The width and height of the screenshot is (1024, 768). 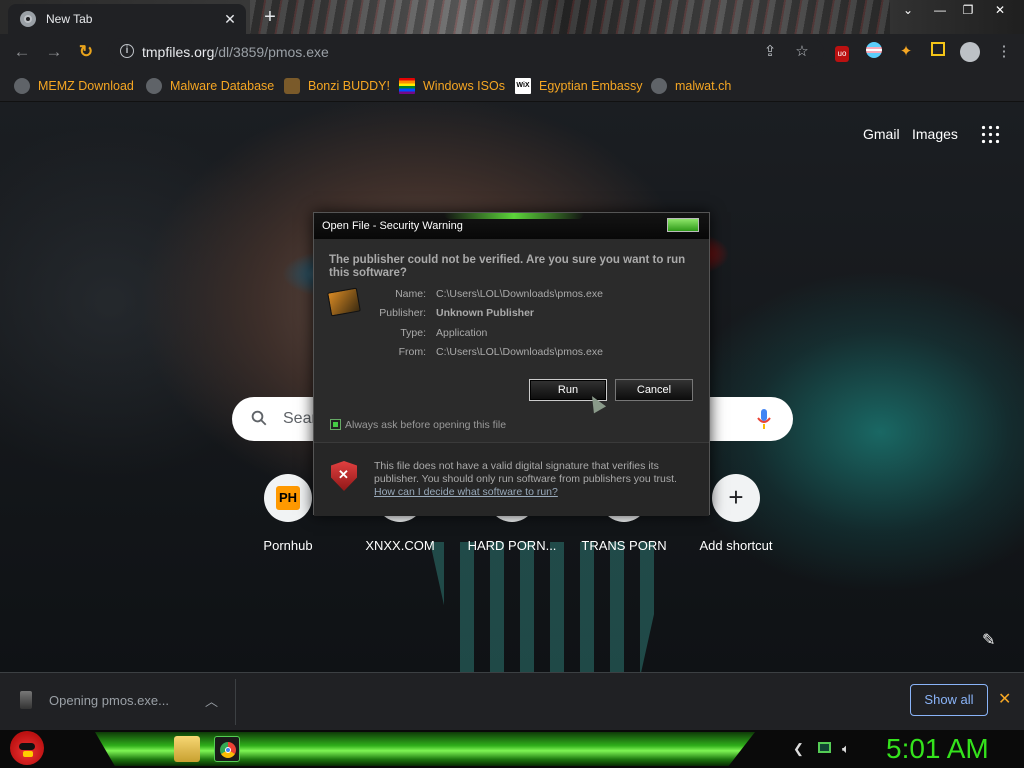 What do you see at coordinates (485, 313) in the screenshot?
I see `field-value: Unknown Publisher` at bounding box center [485, 313].